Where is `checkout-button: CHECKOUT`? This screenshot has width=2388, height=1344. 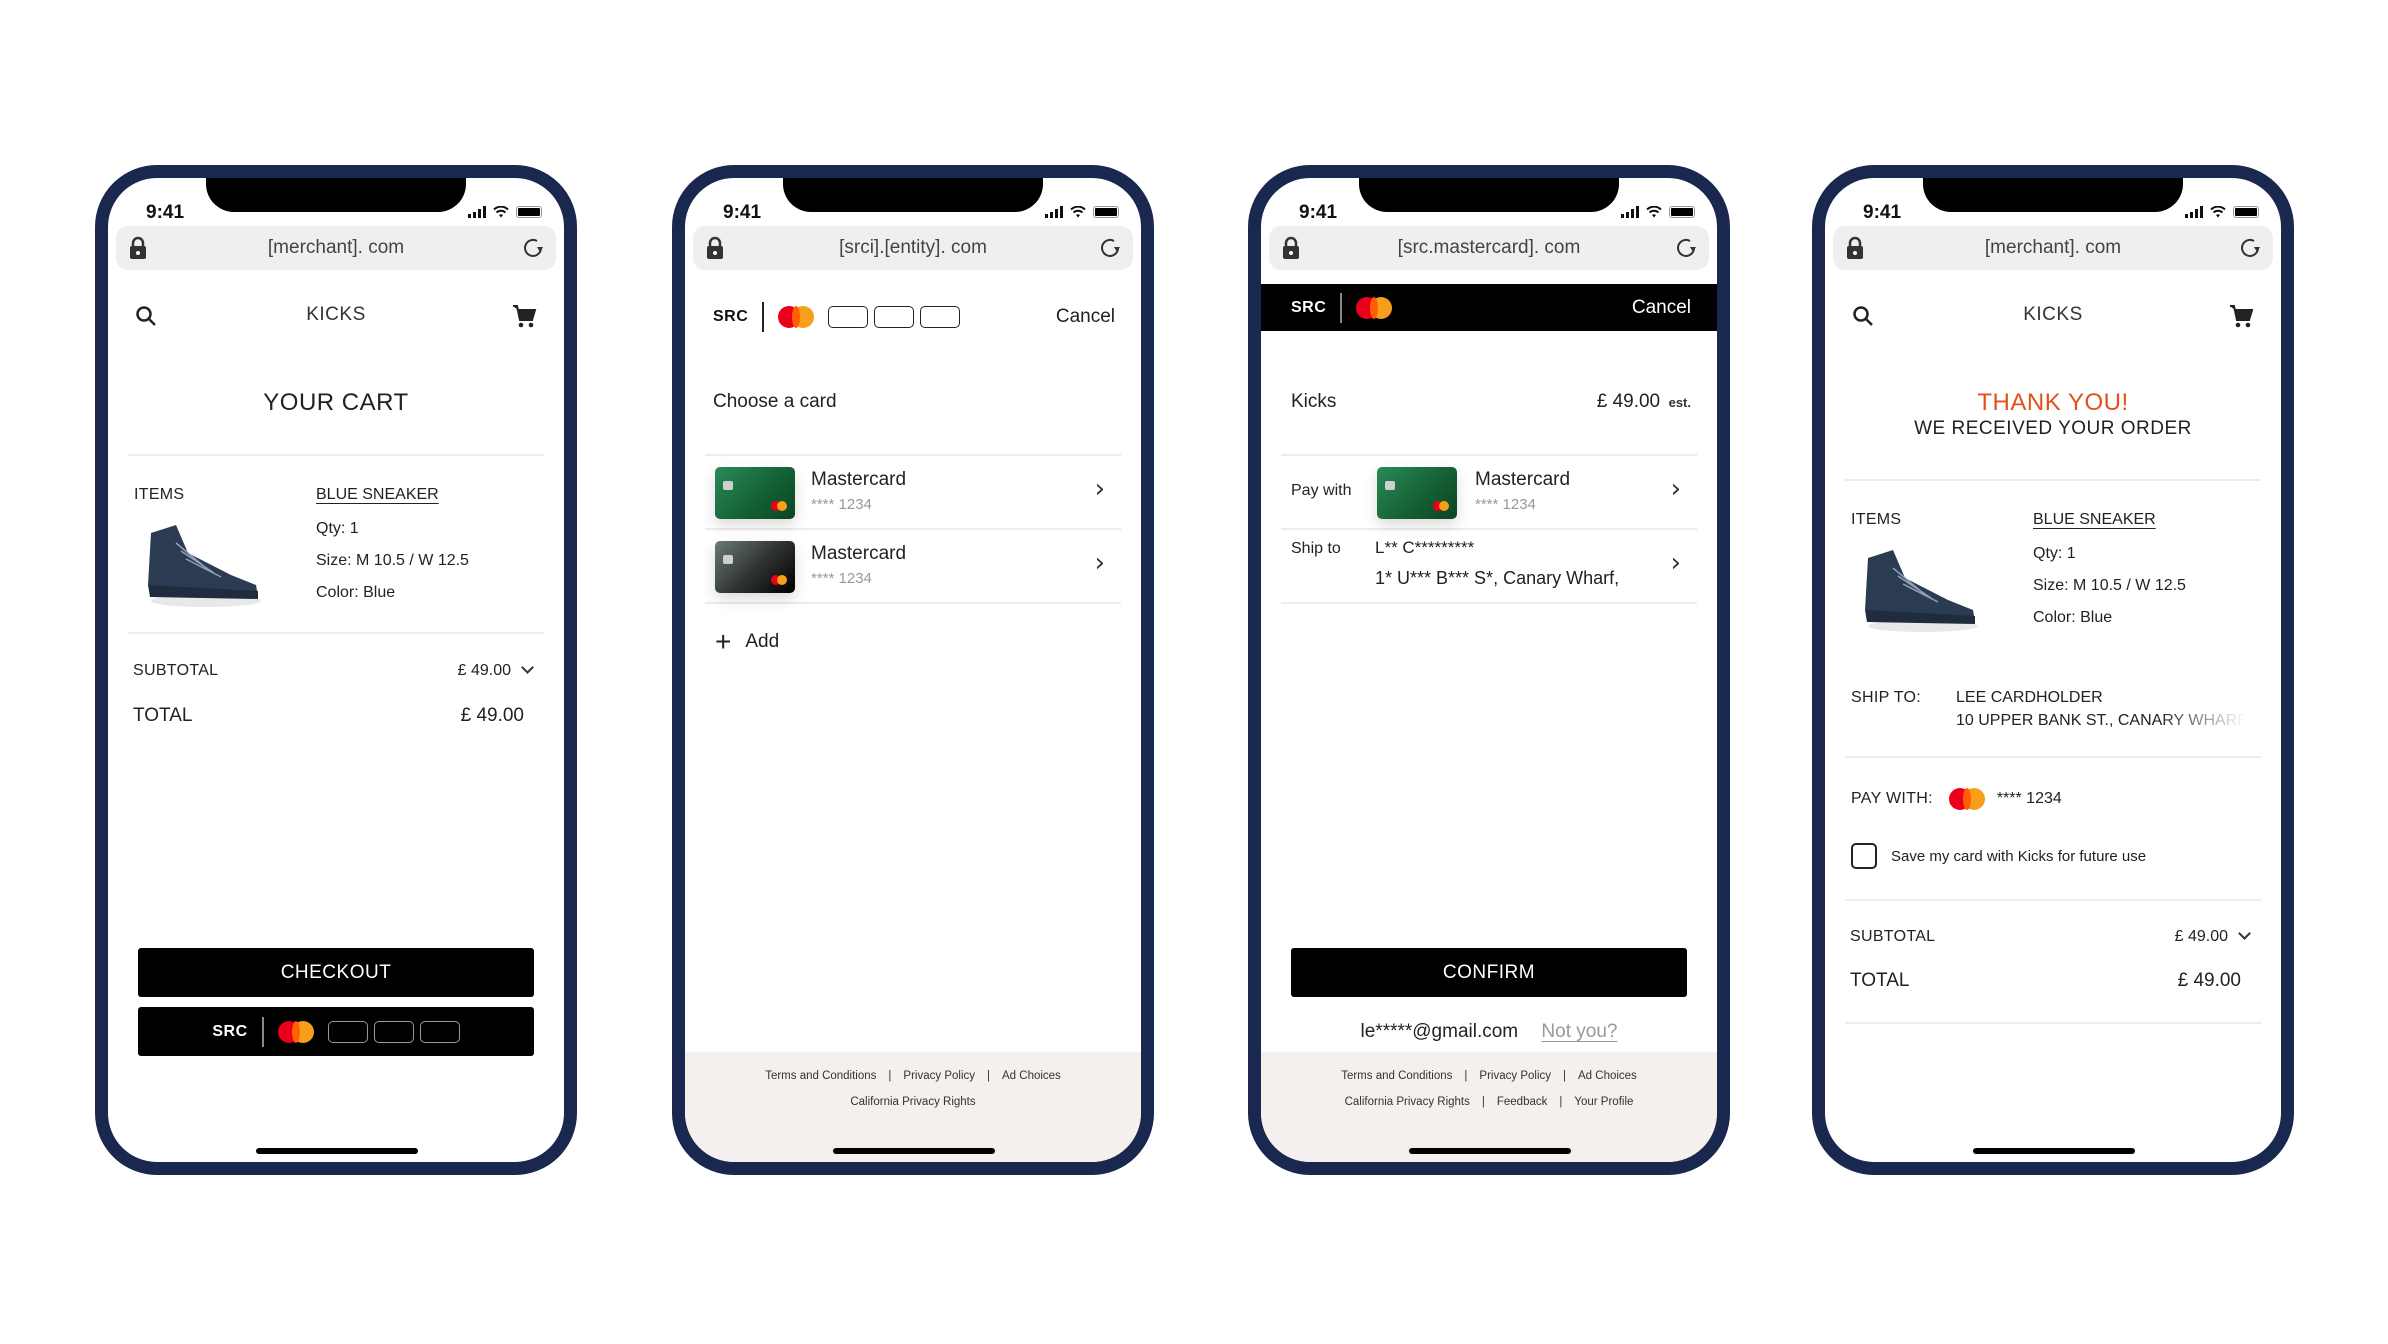 checkout-button: CHECKOUT is located at coordinates (336, 972).